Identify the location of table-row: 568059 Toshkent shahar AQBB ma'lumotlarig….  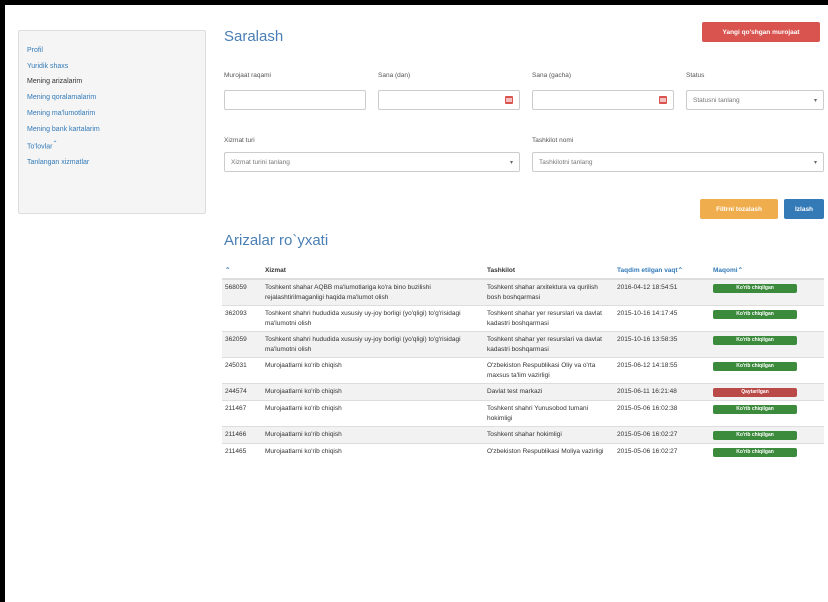
(523, 292).